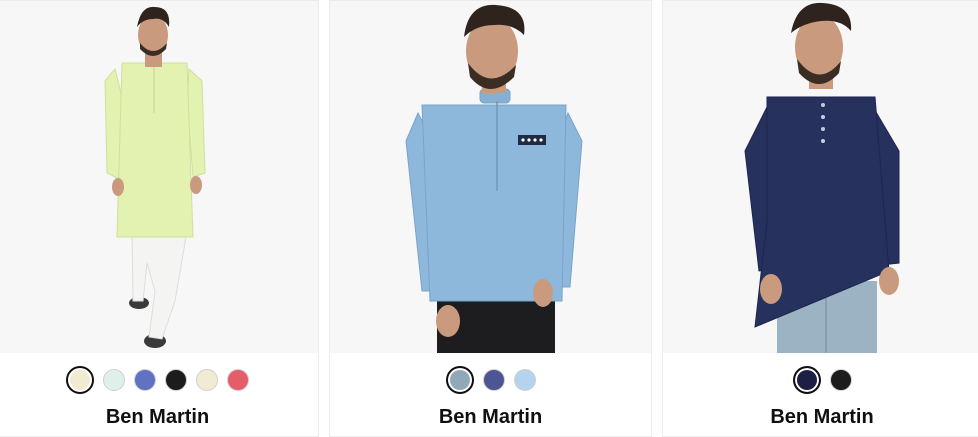 This screenshot has width=978, height=437. I want to click on model-in-denim-shirt-illustration, so click(494, 178).